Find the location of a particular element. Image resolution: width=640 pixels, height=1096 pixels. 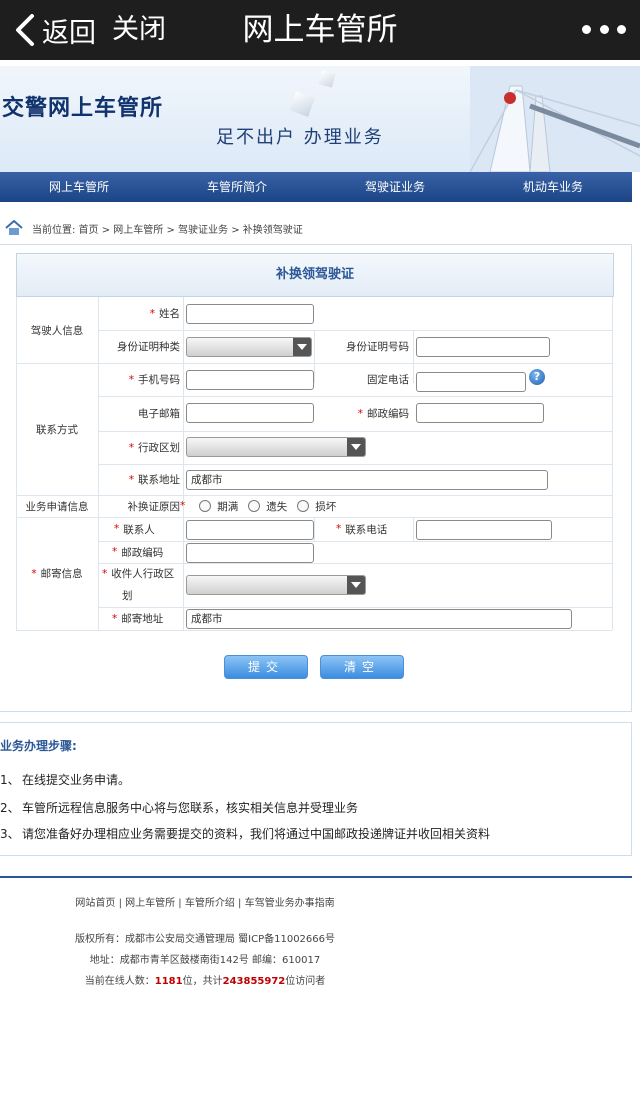

postcode-label-text: 邮政编码 is located at coordinates (388, 414).